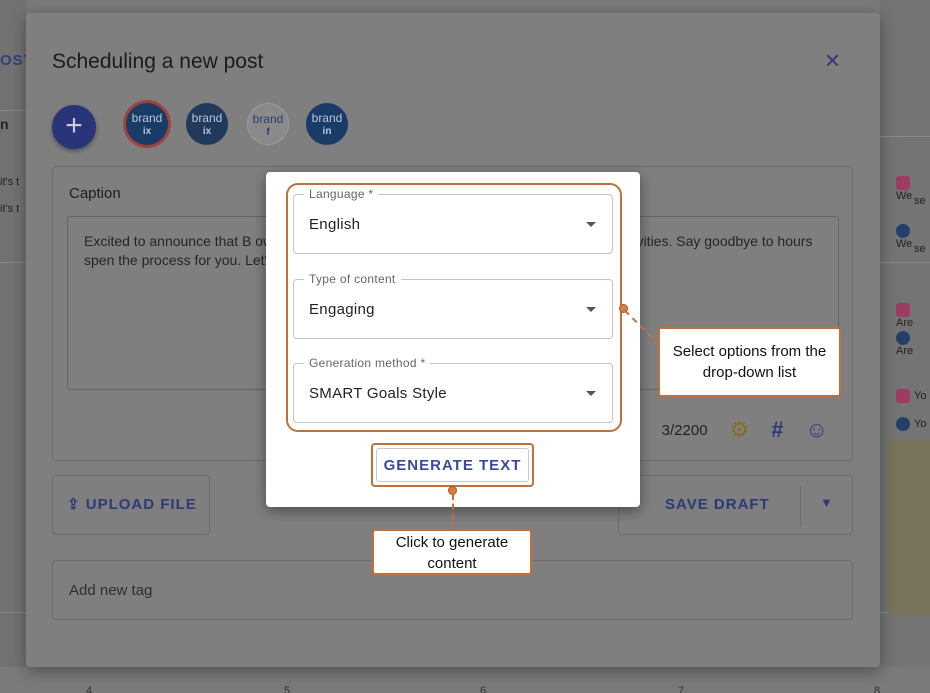 This screenshot has width=930, height=693. Describe the element at coordinates (681, 689) in the screenshot. I see `day-number: 7` at that location.